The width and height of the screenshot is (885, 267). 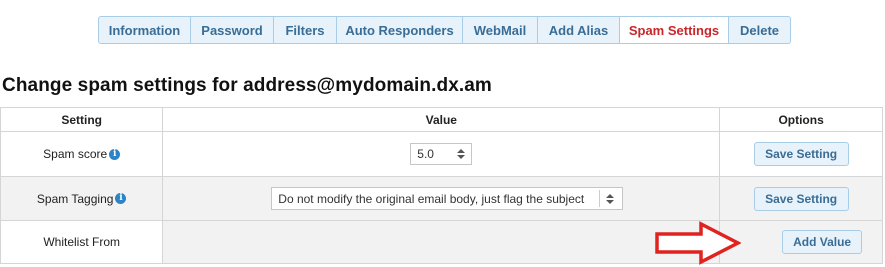 I want to click on spam-score-stepper: 5.0, so click(x=441, y=154).